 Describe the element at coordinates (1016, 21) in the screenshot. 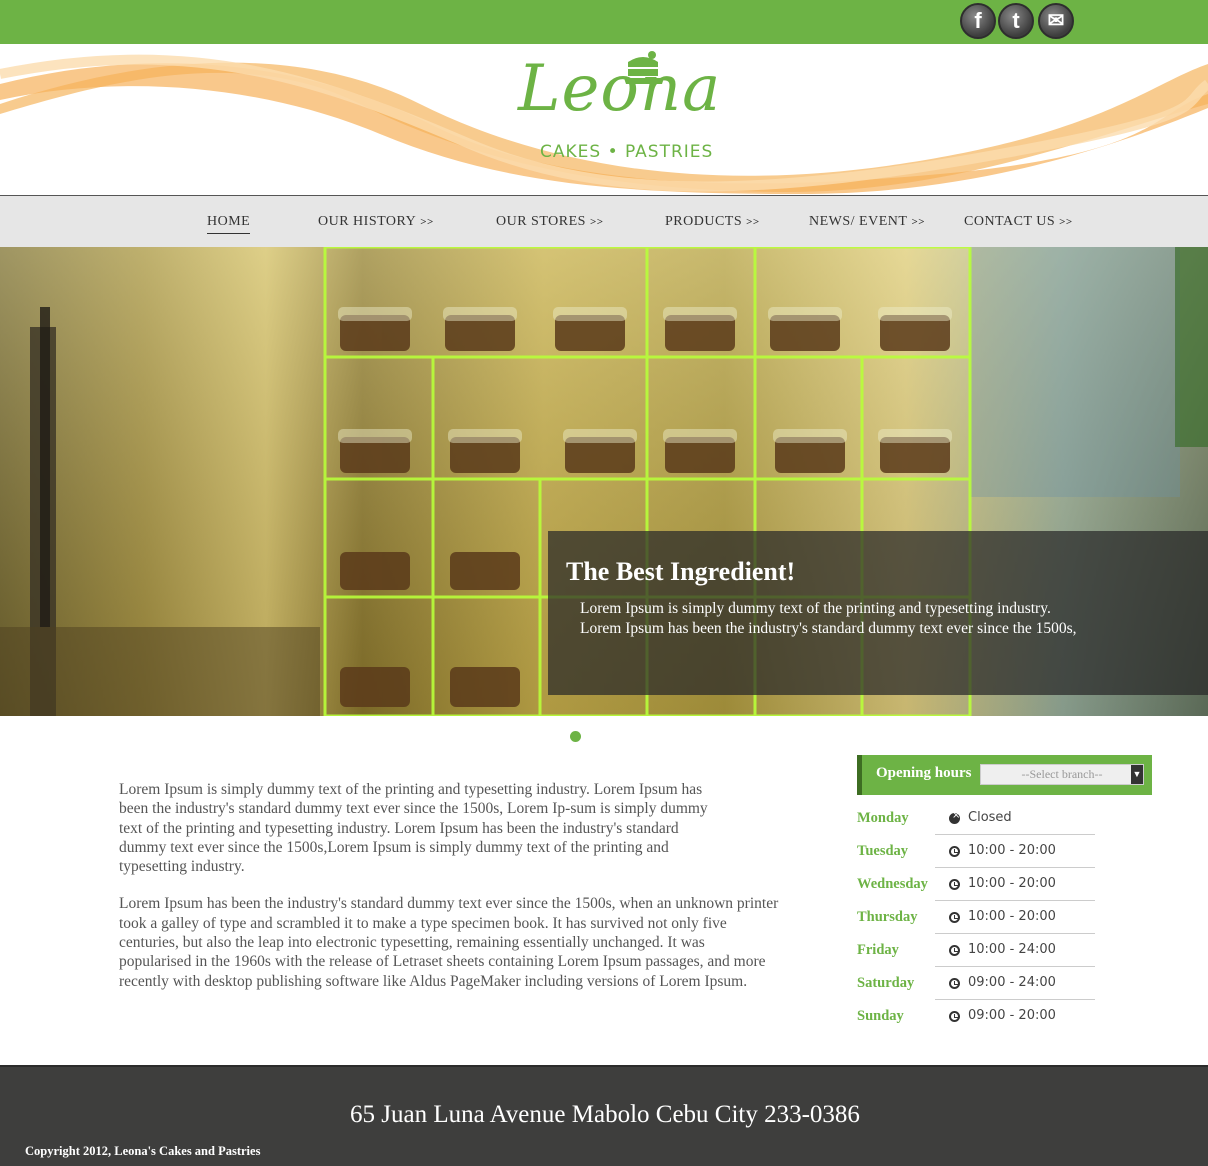

I see `twitter-icon: t` at that location.